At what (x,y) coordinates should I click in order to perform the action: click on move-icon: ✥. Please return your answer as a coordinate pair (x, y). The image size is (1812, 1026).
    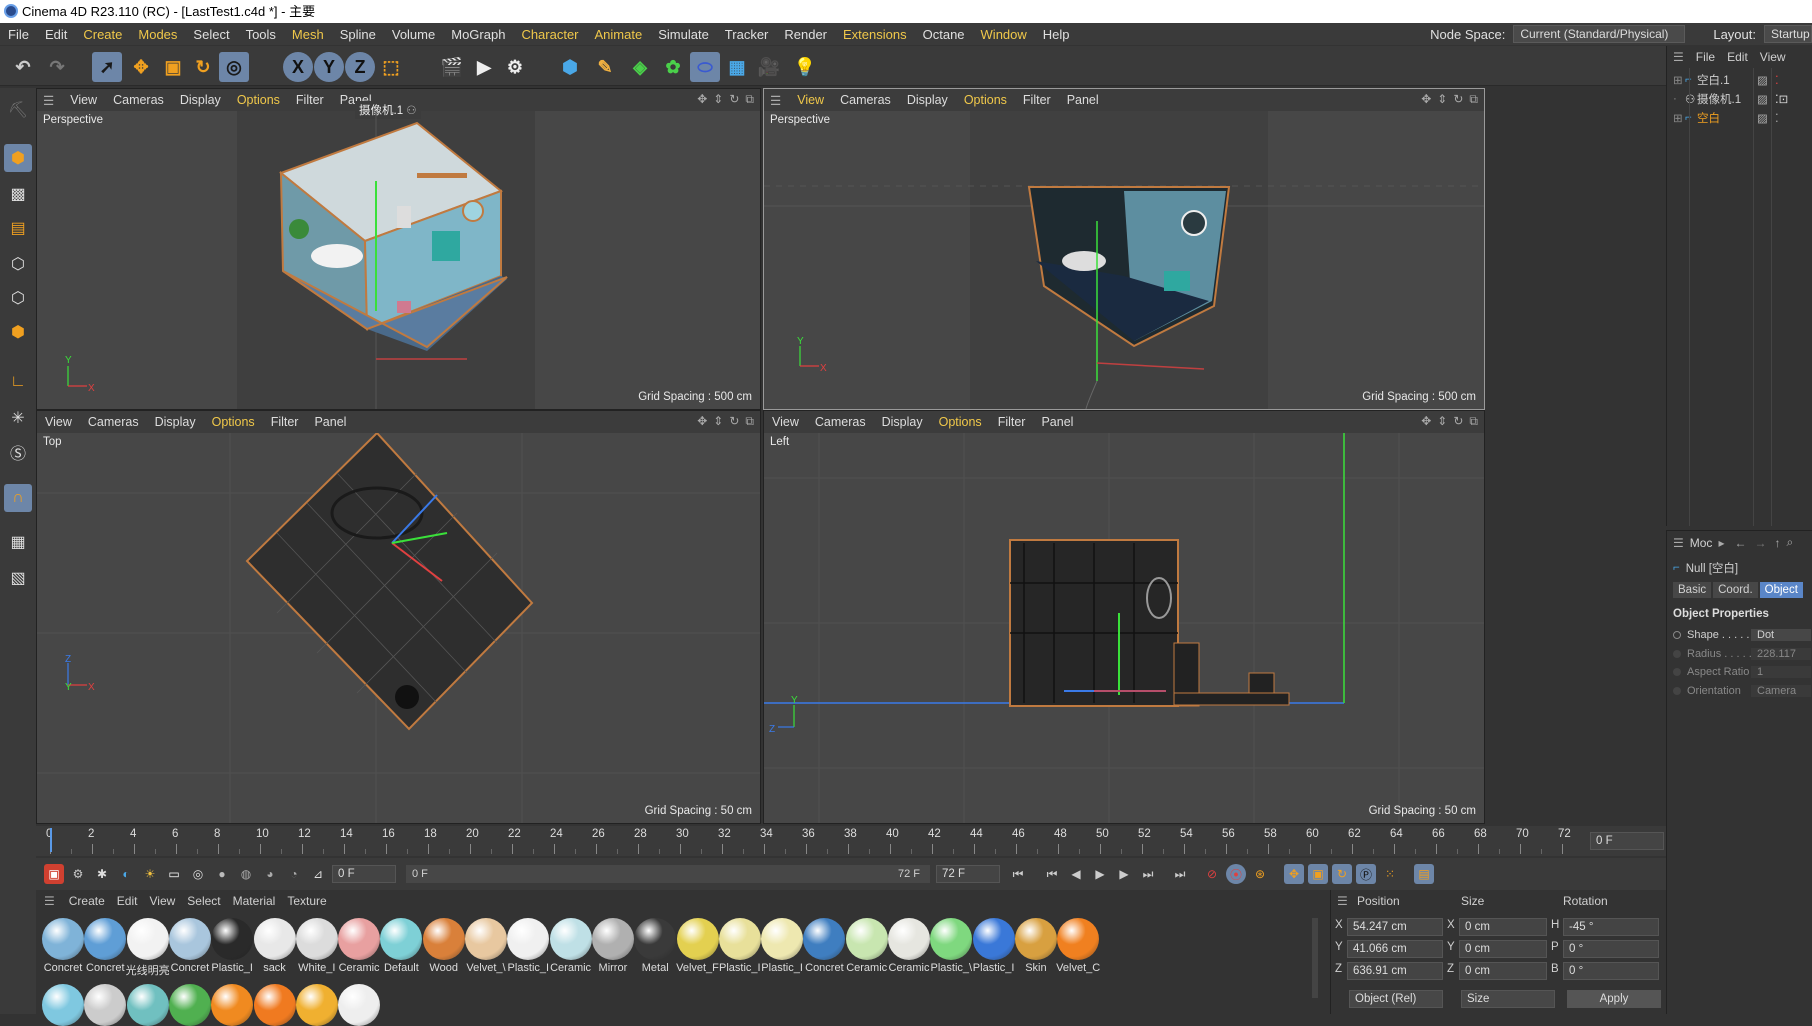
    Looking at the image, I should click on (141, 67).